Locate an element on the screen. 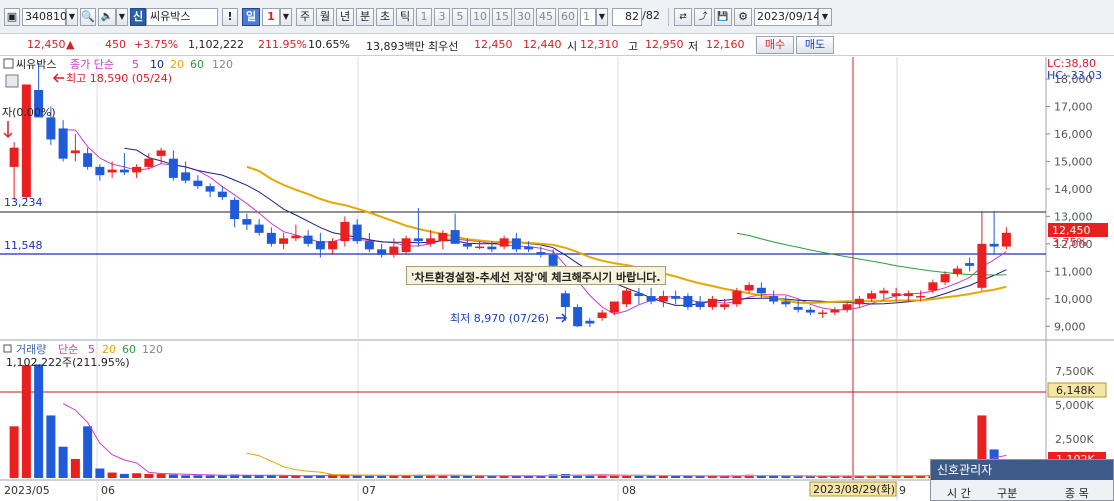 This screenshot has height=501, width=1114. stock-label: 씨유박스 is located at coordinates (36, 64).